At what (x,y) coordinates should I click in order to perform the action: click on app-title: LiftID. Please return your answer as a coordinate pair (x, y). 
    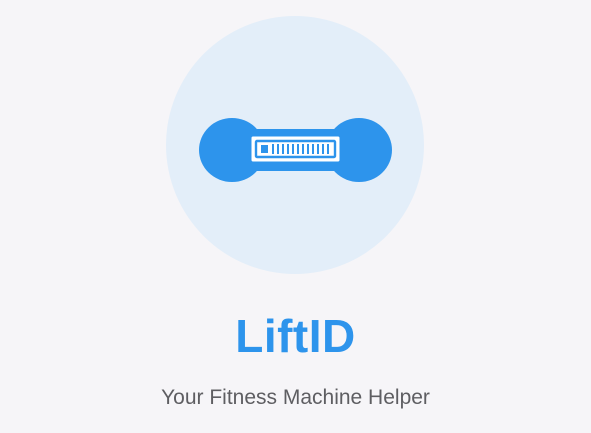
    Looking at the image, I should click on (295, 336).